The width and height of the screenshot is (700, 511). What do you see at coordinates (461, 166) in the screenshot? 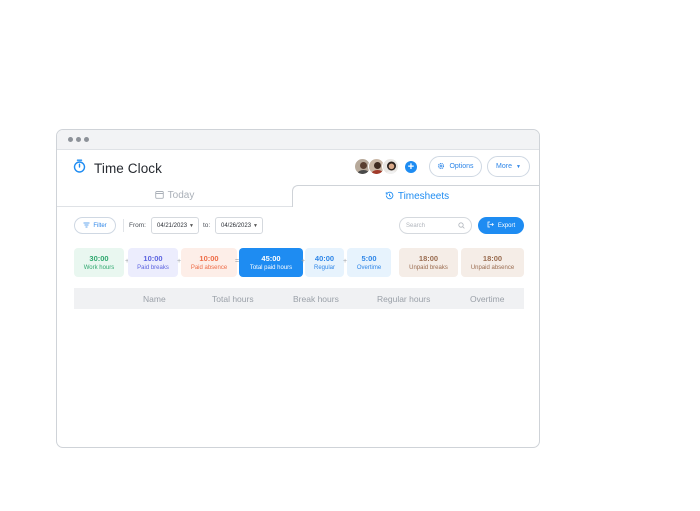
I see `options-label: Options` at bounding box center [461, 166].